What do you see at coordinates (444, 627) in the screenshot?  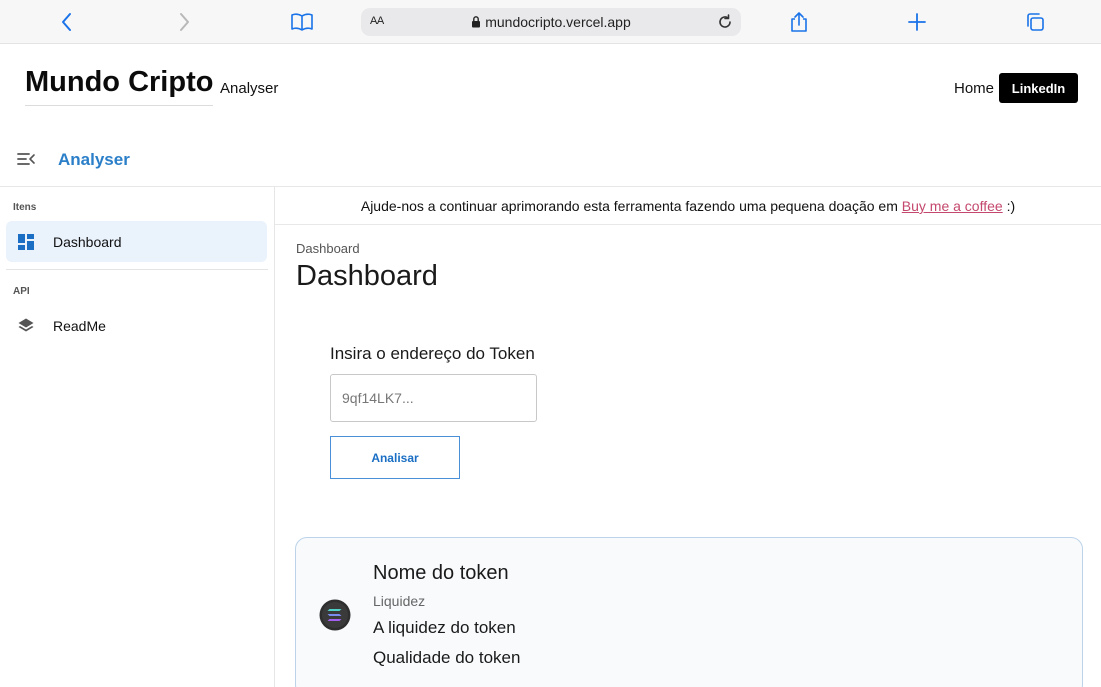 I see `token-liquidity: A liquidez do token` at bounding box center [444, 627].